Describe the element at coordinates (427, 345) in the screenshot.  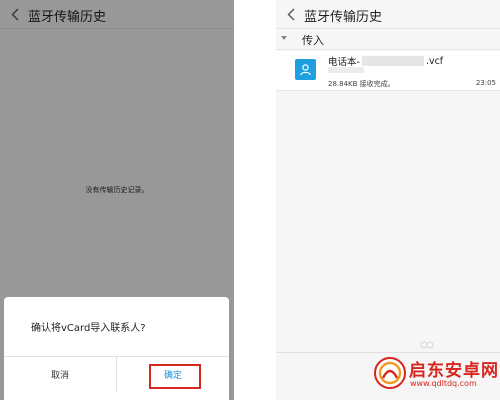
I see `loading-icon` at that location.